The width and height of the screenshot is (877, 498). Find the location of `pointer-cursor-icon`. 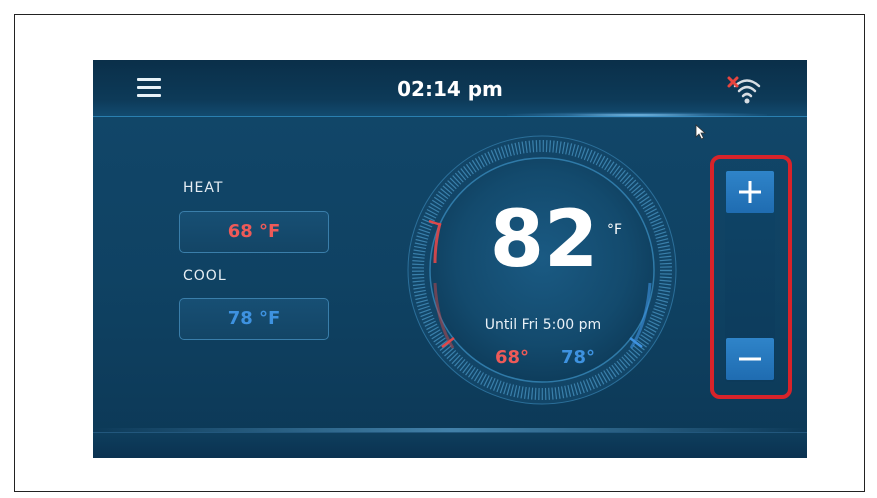

pointer-cursor-icon is located at coordinates (701, 132).